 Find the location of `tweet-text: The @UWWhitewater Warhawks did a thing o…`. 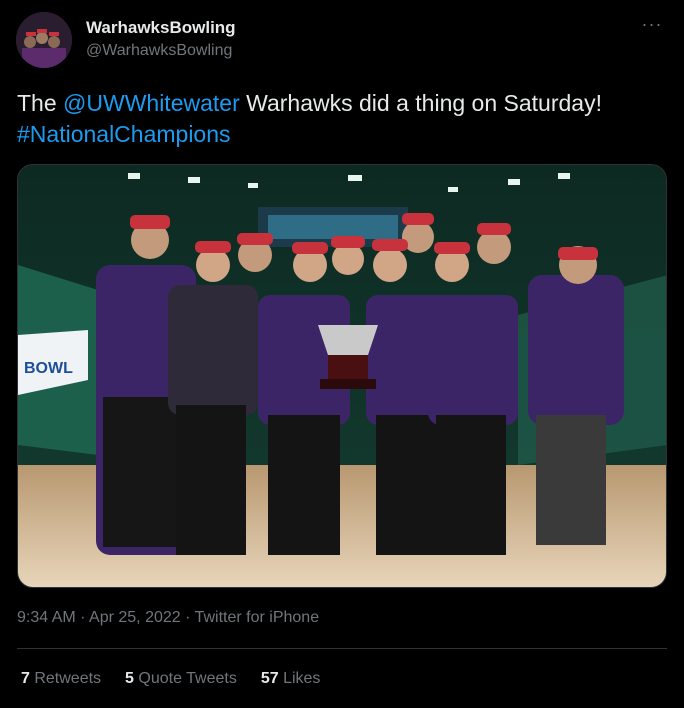

tweet-text: The @UWWhitewater Warhawks did a thing o… is located at coordinates (337, 119).